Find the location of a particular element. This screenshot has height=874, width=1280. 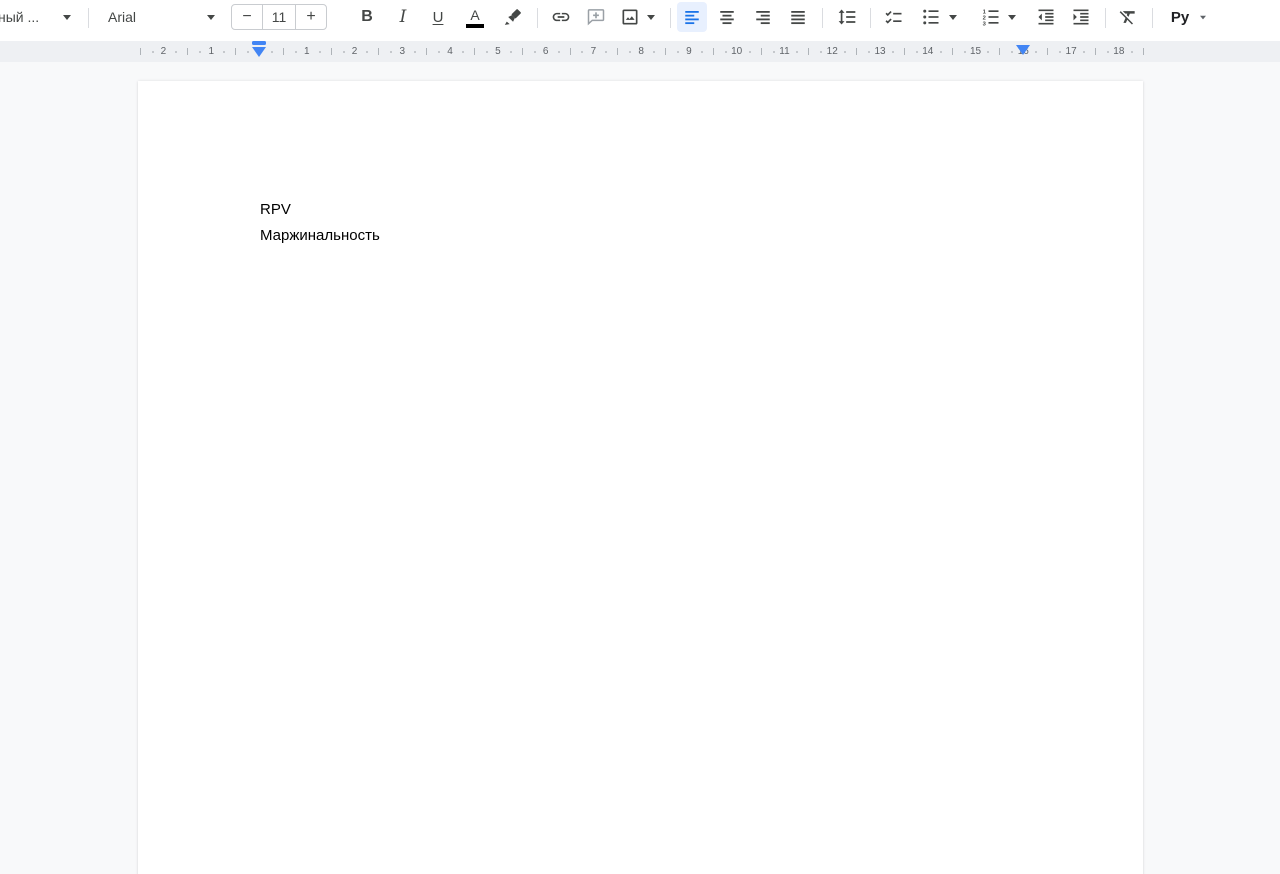

left-indent-marker is located at coordinates (259, 52).